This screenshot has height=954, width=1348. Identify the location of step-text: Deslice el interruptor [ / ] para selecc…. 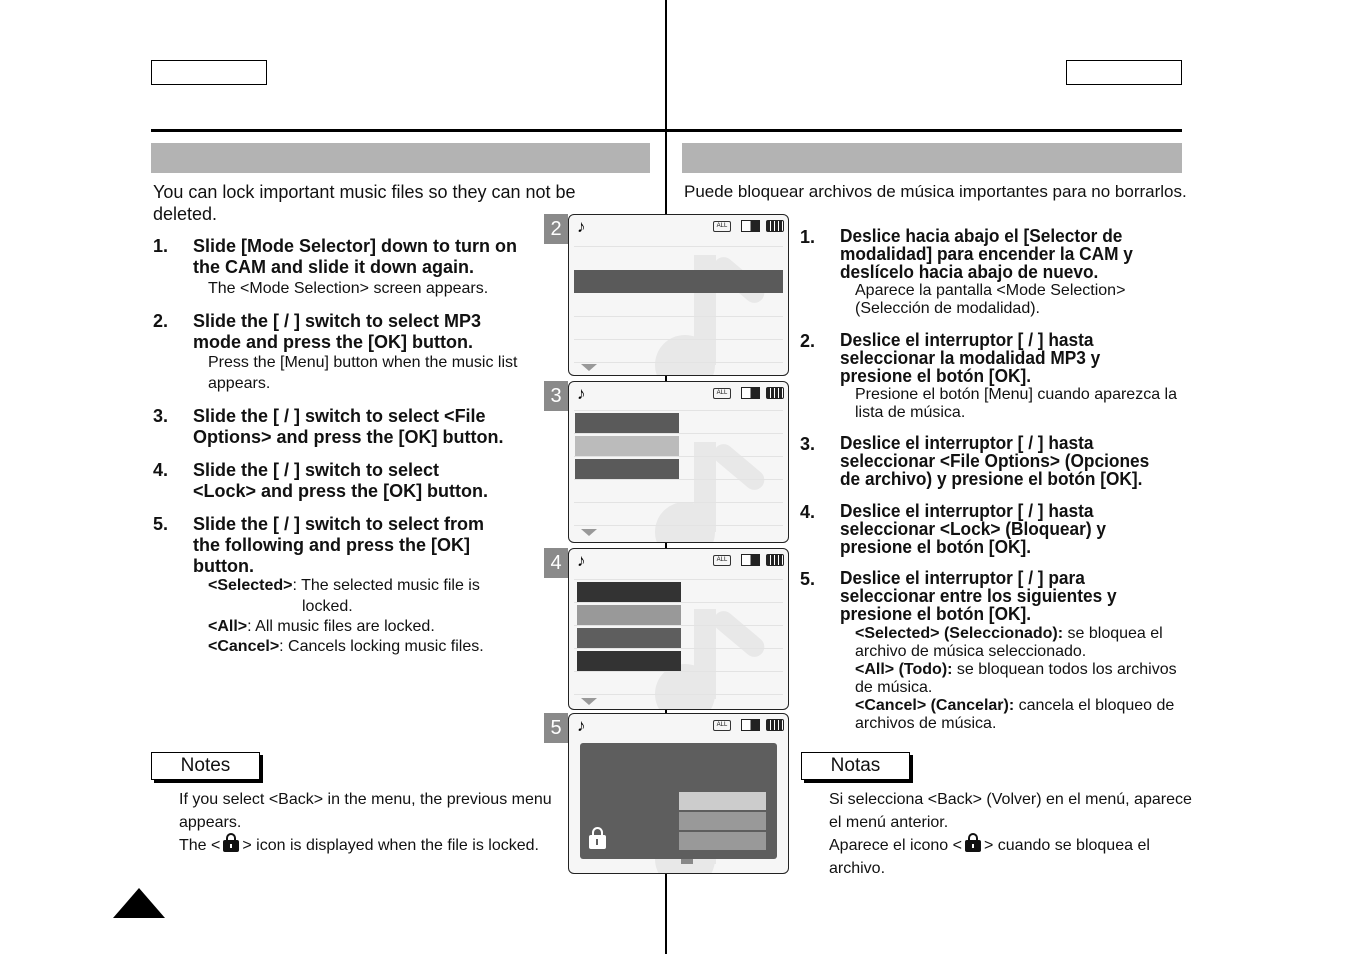
(978, 596).